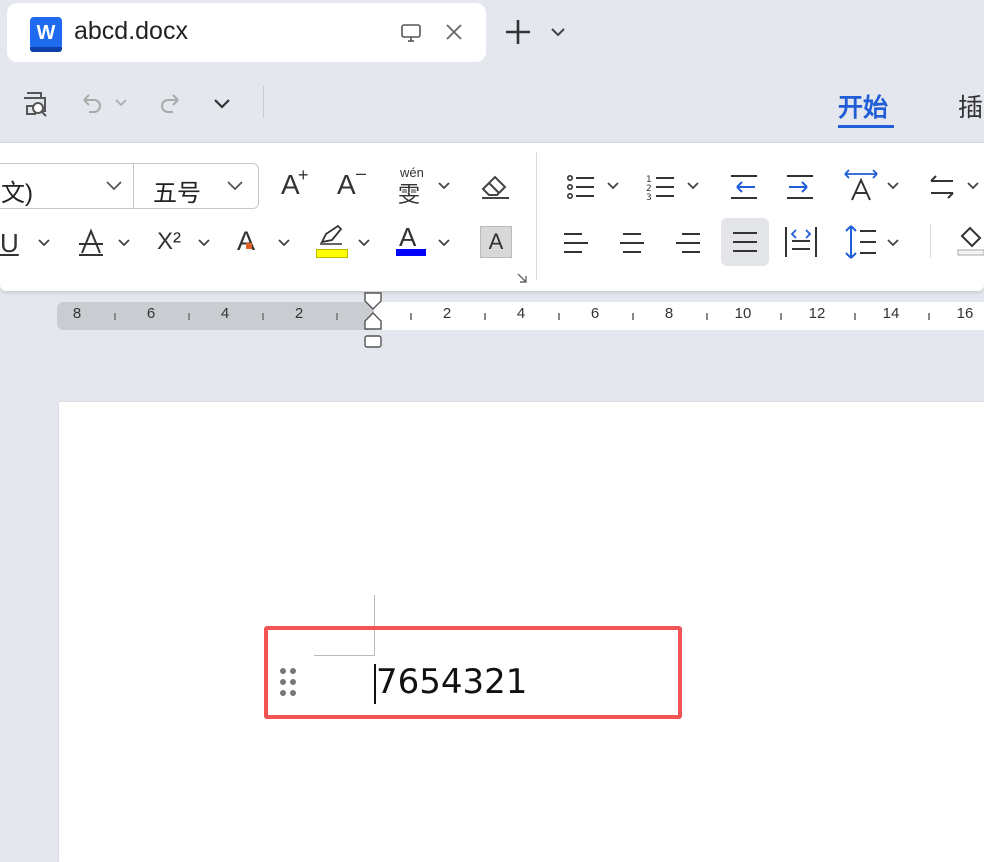 This screenshot has height=862, width=984. What do you see at coordinates (332, 253) in the screenshot?
I see `highlight-color-swatch` at bounding box center [332, 253].